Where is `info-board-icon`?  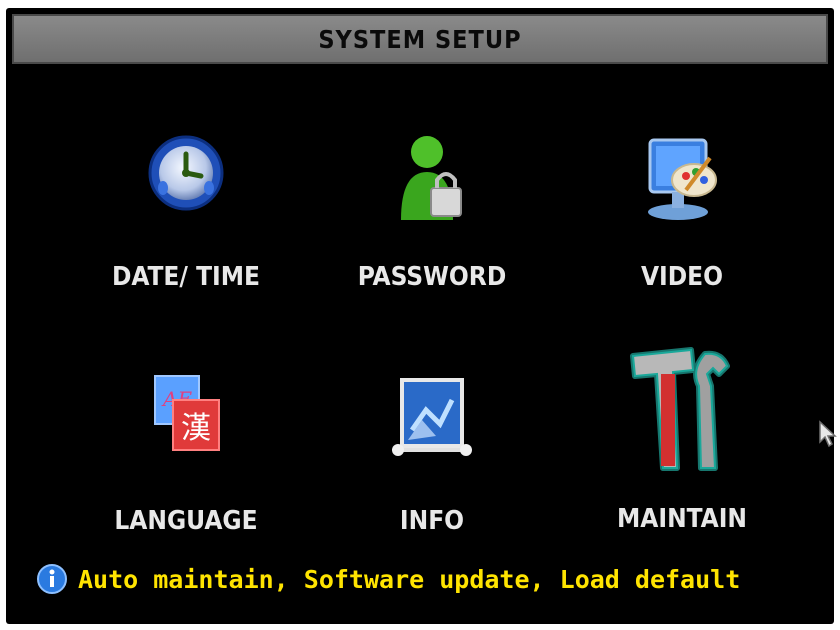 info-board-icon is located at coordinates (432, 417).